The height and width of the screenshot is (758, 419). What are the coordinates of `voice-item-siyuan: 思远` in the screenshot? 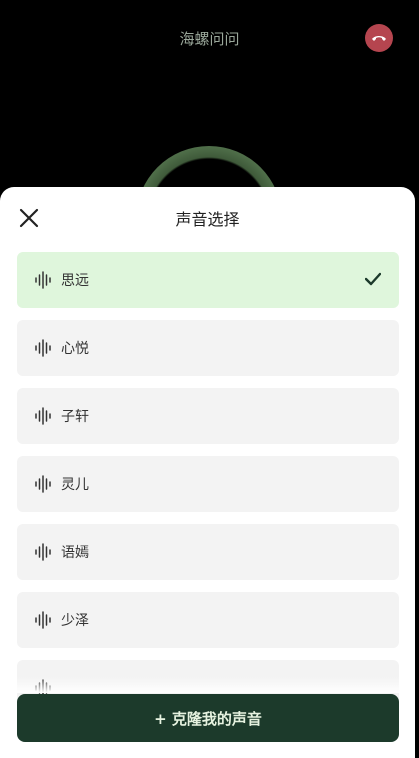 It's located at (208, 280).